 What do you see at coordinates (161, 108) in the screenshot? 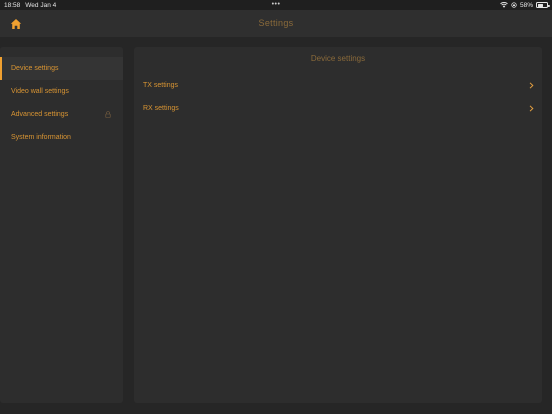
I see `row-label: RX settings` at bounding box center [161, 108].